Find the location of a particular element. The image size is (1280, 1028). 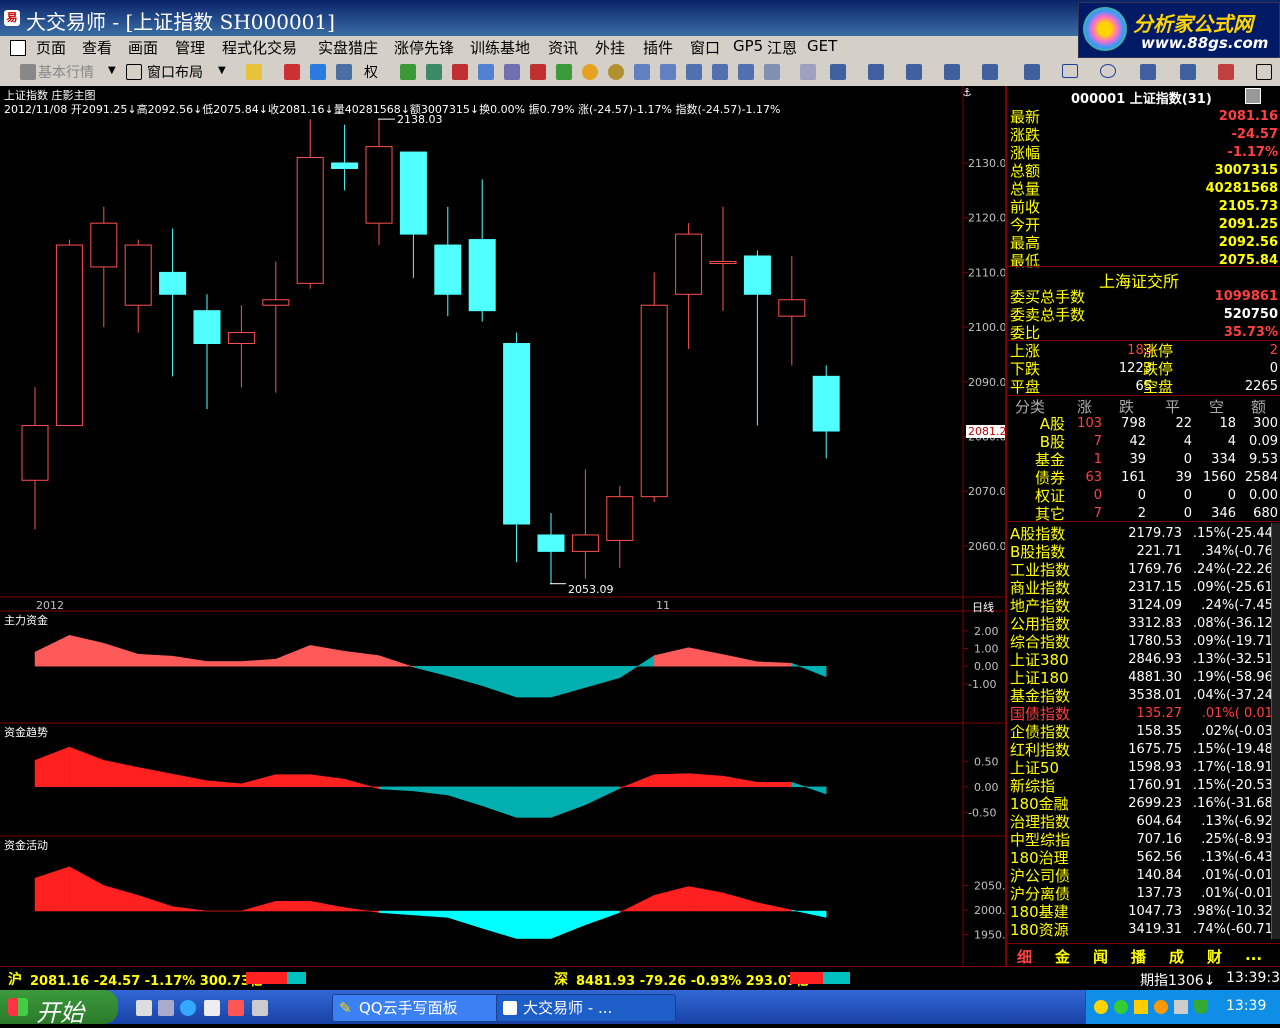

panel-tab-1: 金 is located at coordinates (1062, 956).